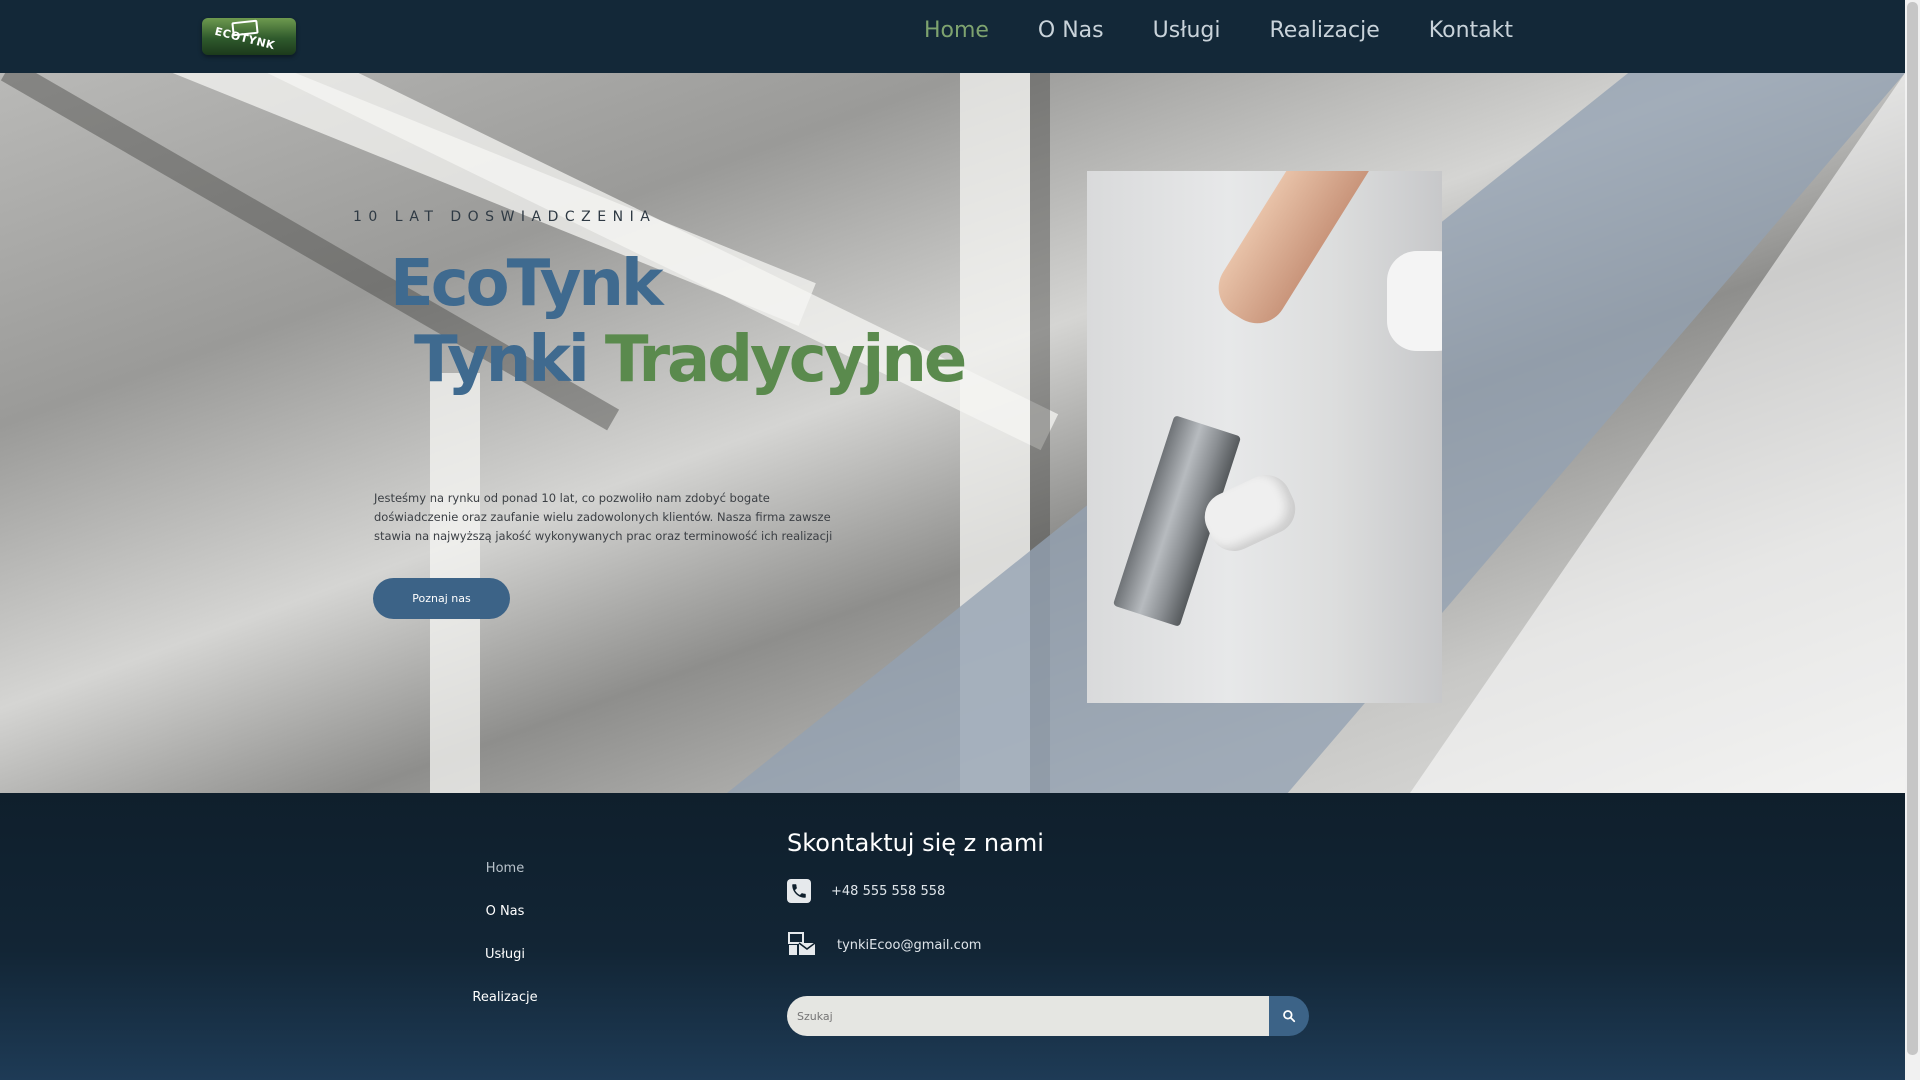  What do you see at coordinates (1071, 33) in the screenshot?
I see `nav-o-nas: O Nas` at bounding box center [1071, 33].